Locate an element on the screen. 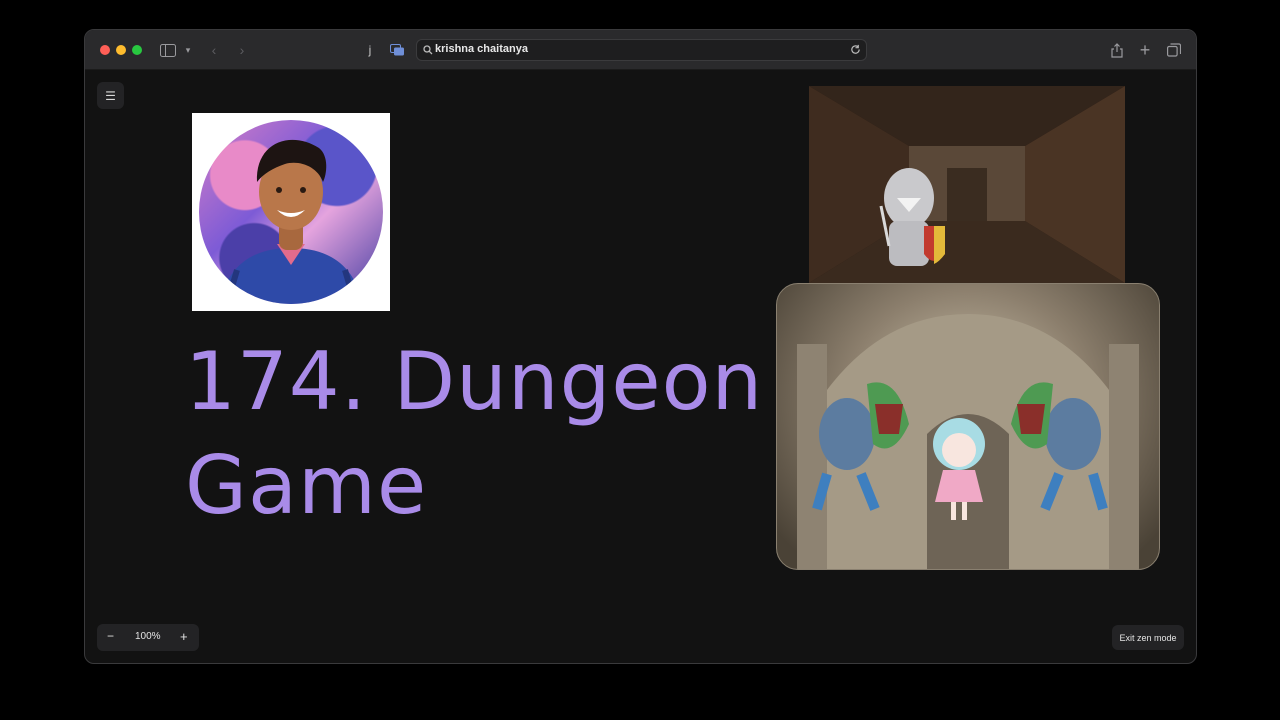 The width and height of the screenshot is (1280, 720). monster-scene-image is located at coordinates (968, 426).